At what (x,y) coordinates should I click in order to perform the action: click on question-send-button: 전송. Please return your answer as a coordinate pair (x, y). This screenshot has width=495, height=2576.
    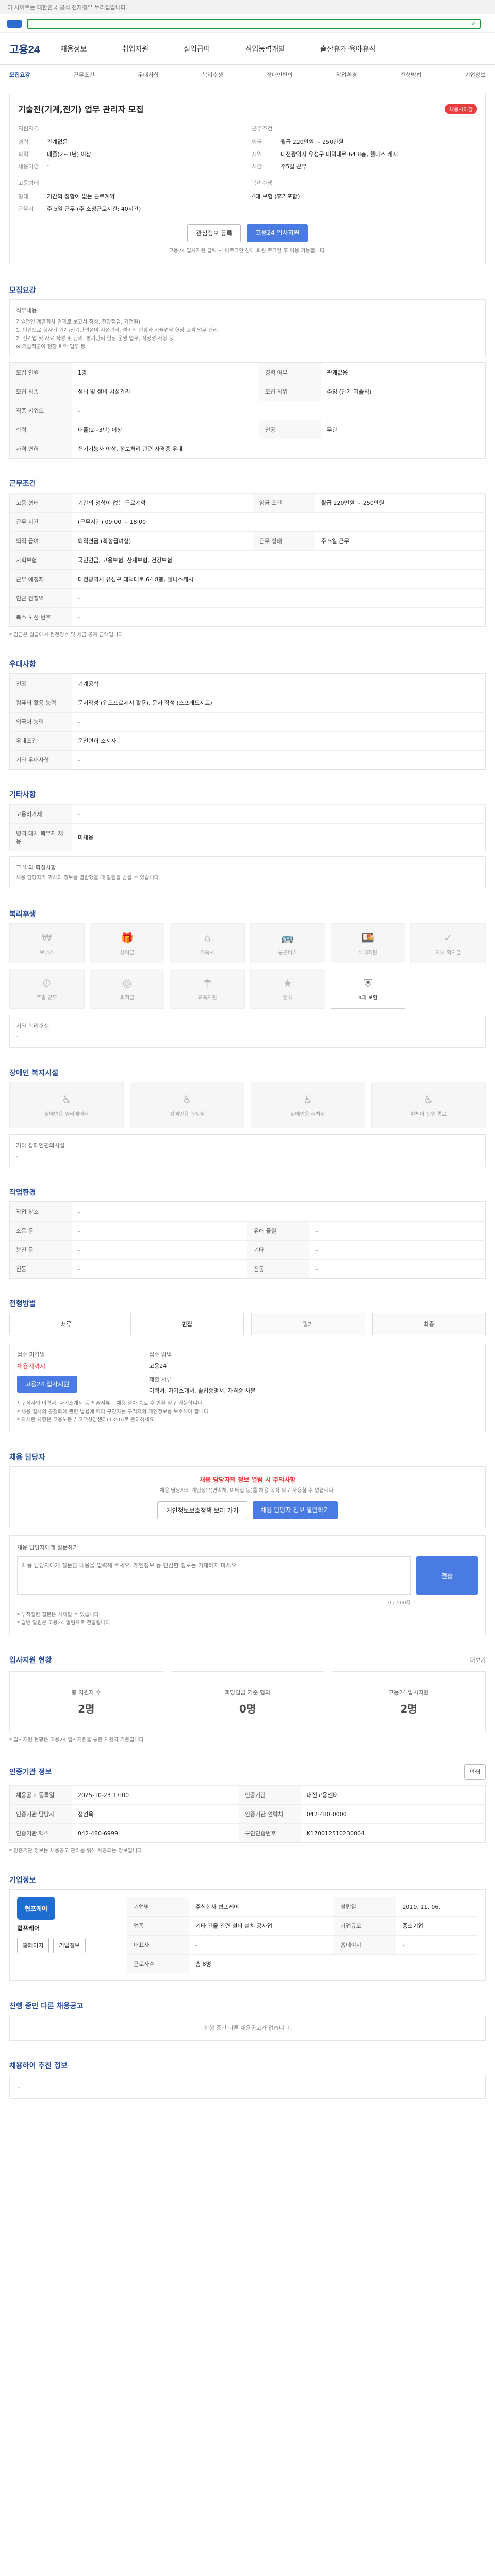
    Looking at the image, I should click on (447, 1575).